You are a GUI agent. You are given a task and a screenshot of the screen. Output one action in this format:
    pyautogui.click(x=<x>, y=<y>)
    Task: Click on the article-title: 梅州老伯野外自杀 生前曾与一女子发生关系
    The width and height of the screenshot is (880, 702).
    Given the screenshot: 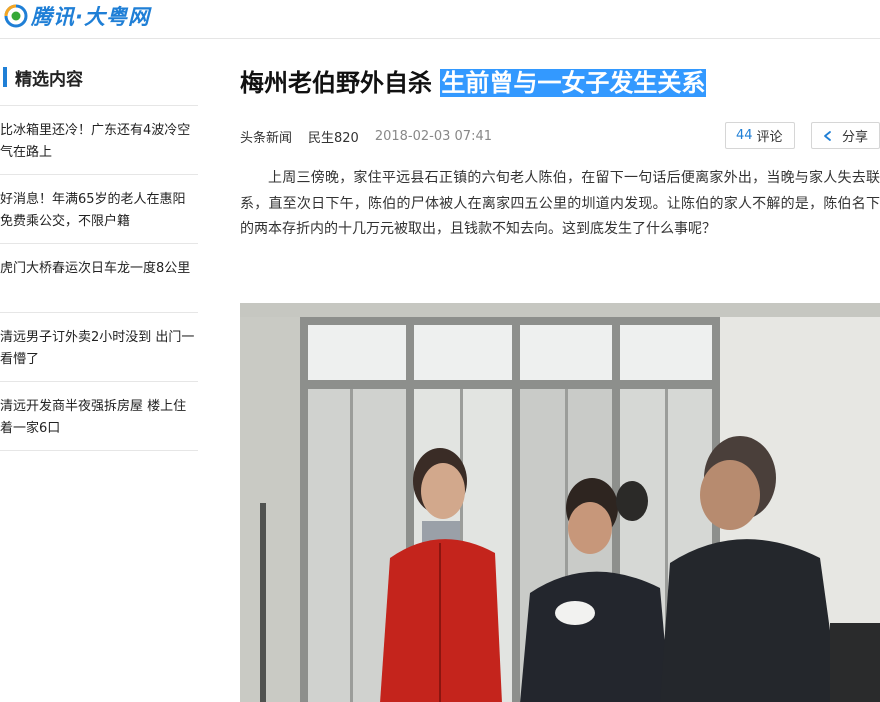 What is the action you would take?
    pyautogui.click(x=560, y=83)
    